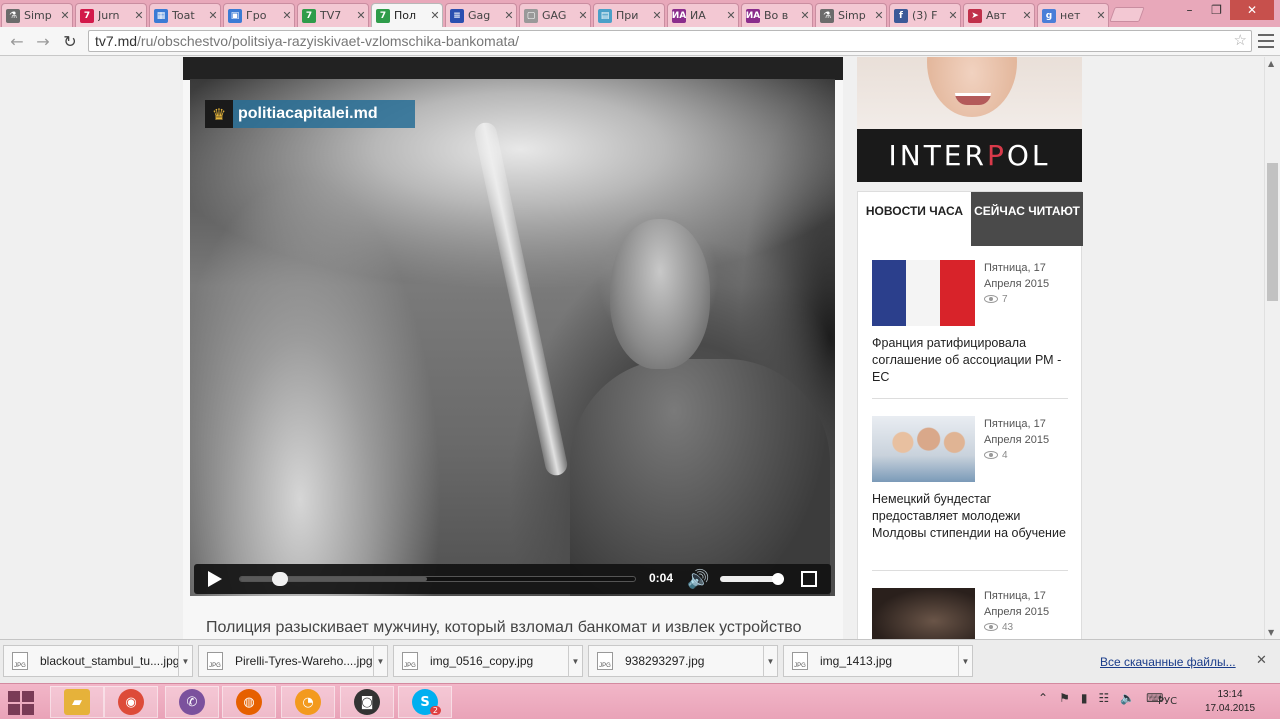 This screenshot has width=1280, height=719. What do you see at coordinates (1127, 14) in the screenshot?
I see `new-tab-button` at bounding box center [1127, 14].